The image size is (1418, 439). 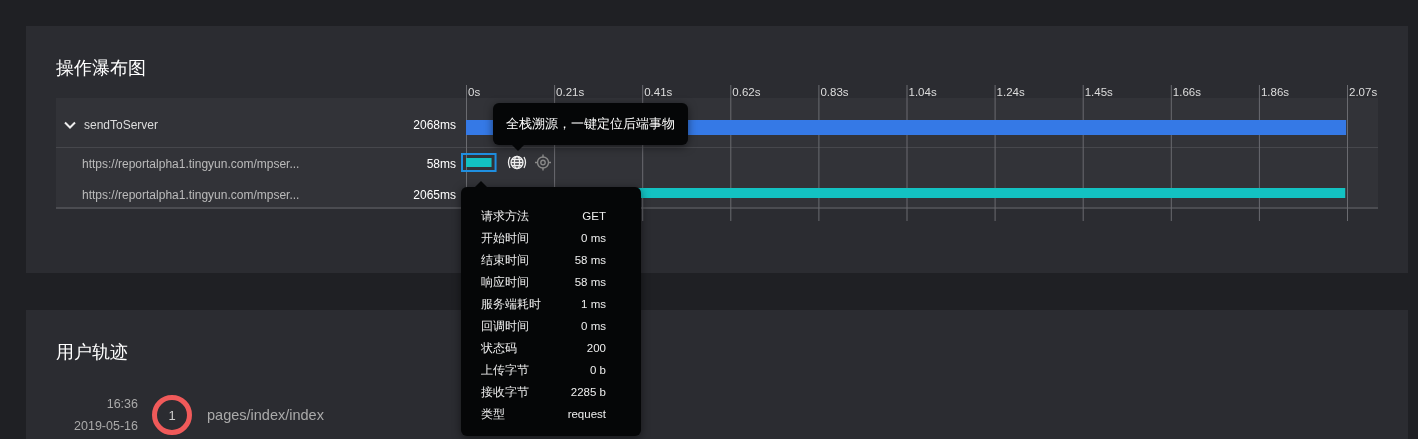 What do you see at coordinates (505, 238) in the screenshot?
I see `detail-label: 开始时间` at bounding box center [505, 238].